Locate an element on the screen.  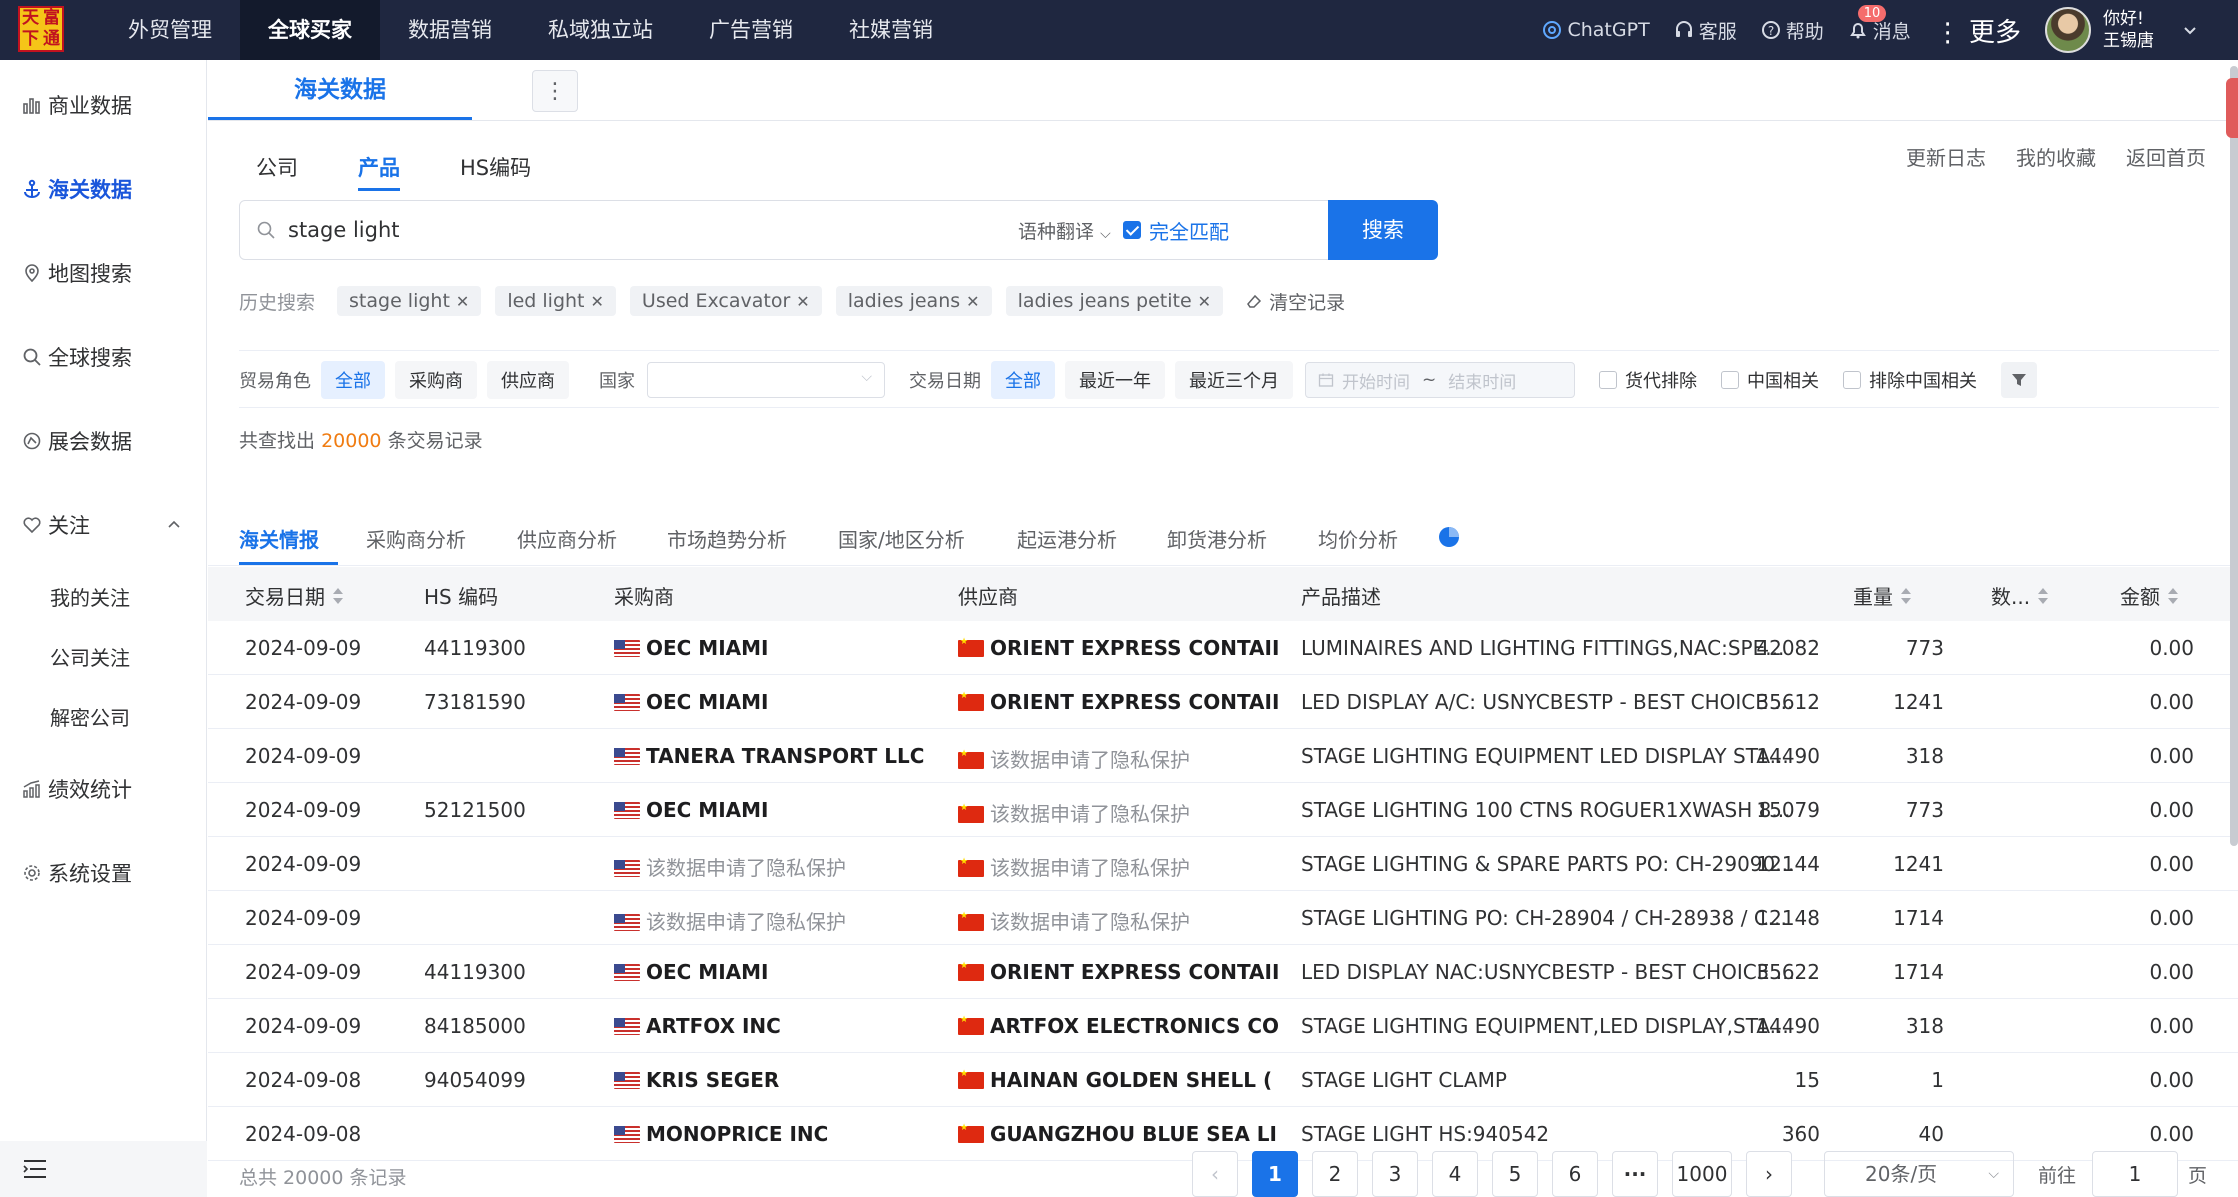
filter-button is located at coordinates (2019, 380).